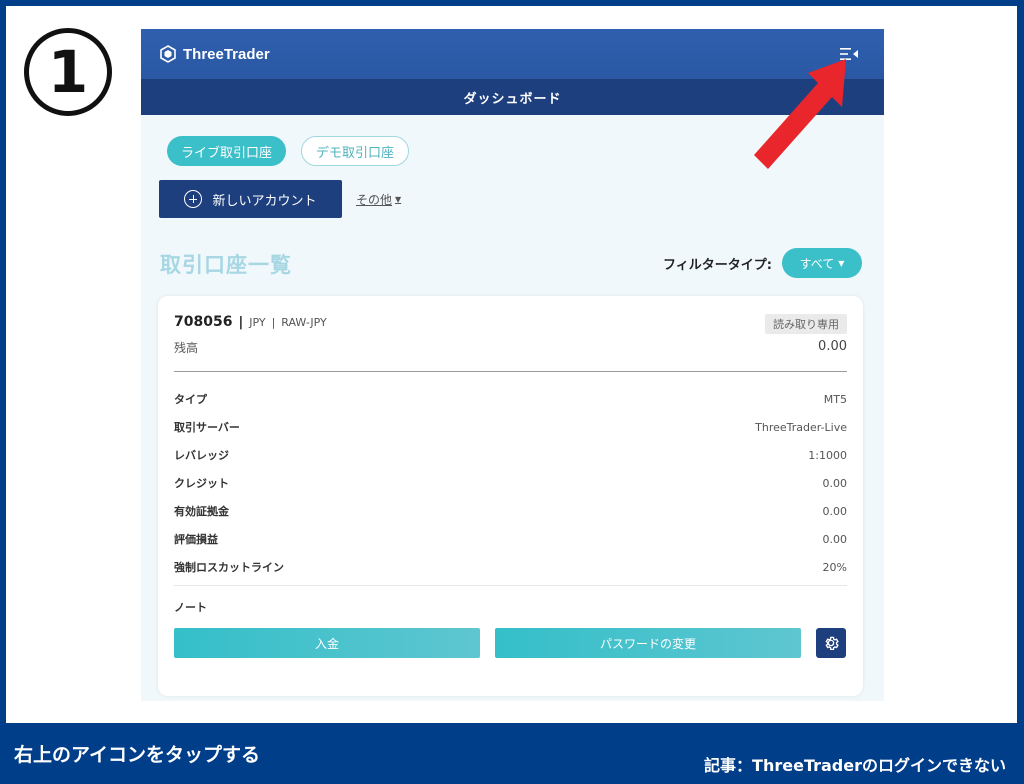 Image resolution: width=1024 pixels, height=784 pixels. What do you see at coordinates (257, 322) in the screenshot?
I see `account-currency: JPY` at bounding box center [257, 322].